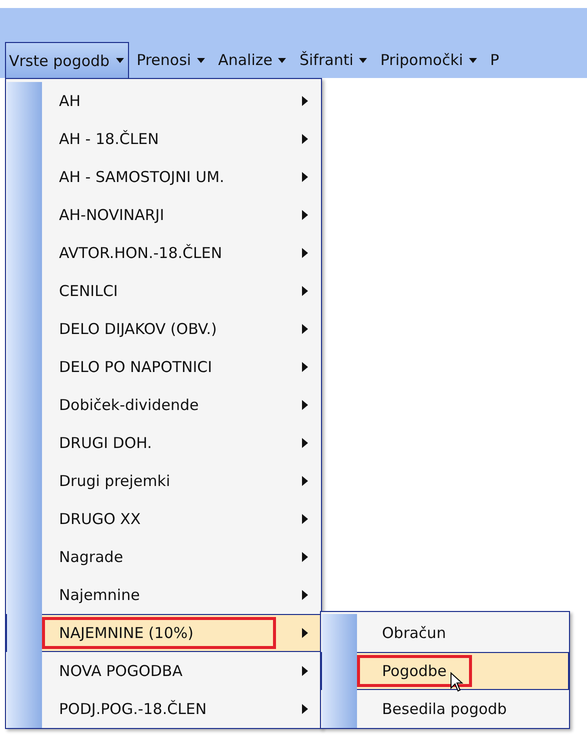 This screenshot has width=587, height=735. I want to click on menu-item-label: PODJ.POG.-18.ČLEN, so click(133, 709).